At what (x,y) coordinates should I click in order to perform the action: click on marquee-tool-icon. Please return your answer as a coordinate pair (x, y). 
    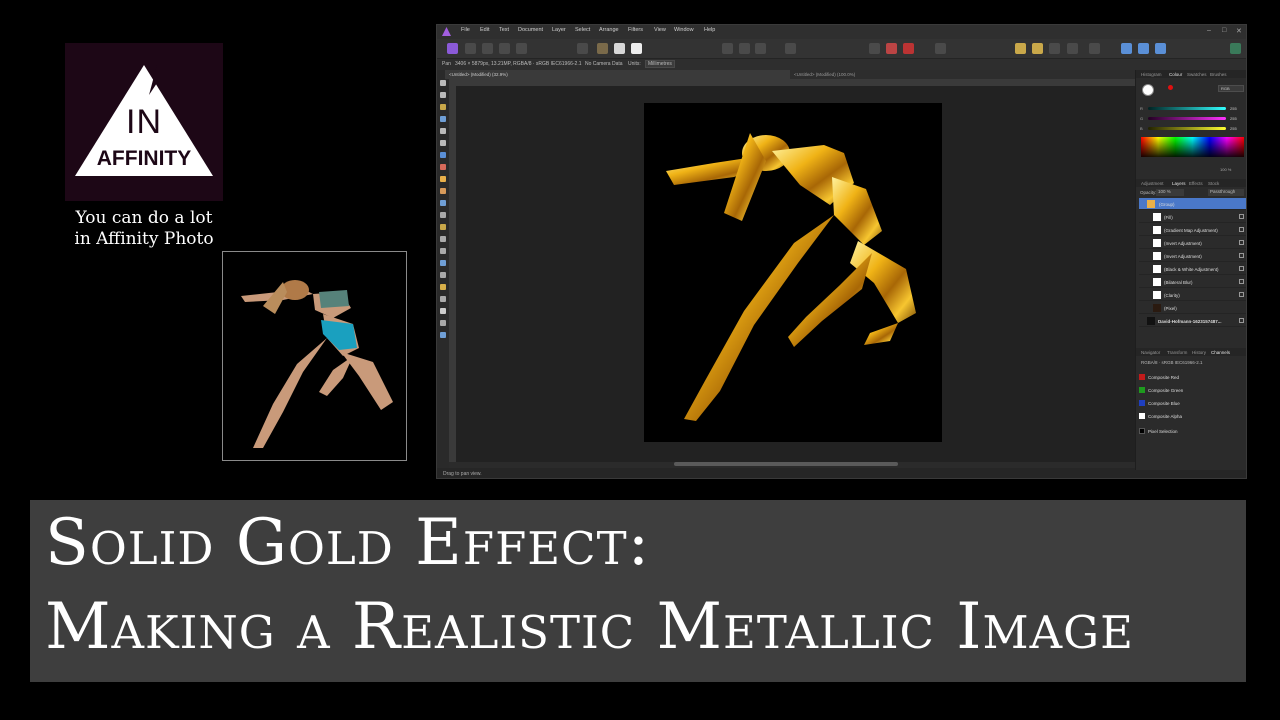
    Looking at the image, I should click on (443, 143).